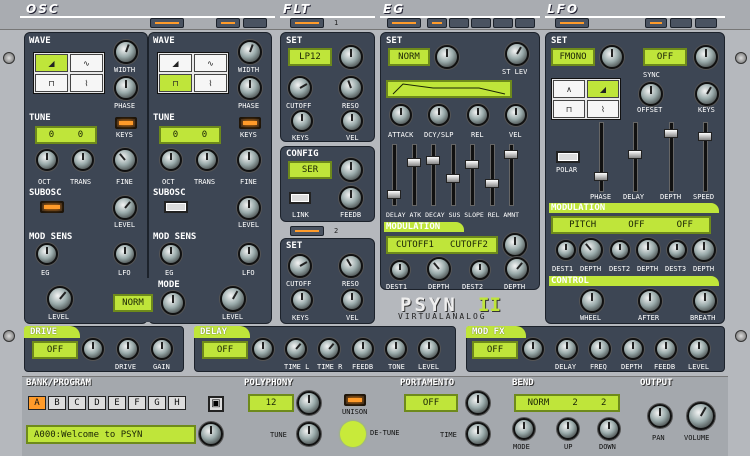 Image resolution: width=750 pixels, height=456 pixels. Describe the element at coordinates (351, 57) in the screenshot. I see `flt1-type-knob` at that location.